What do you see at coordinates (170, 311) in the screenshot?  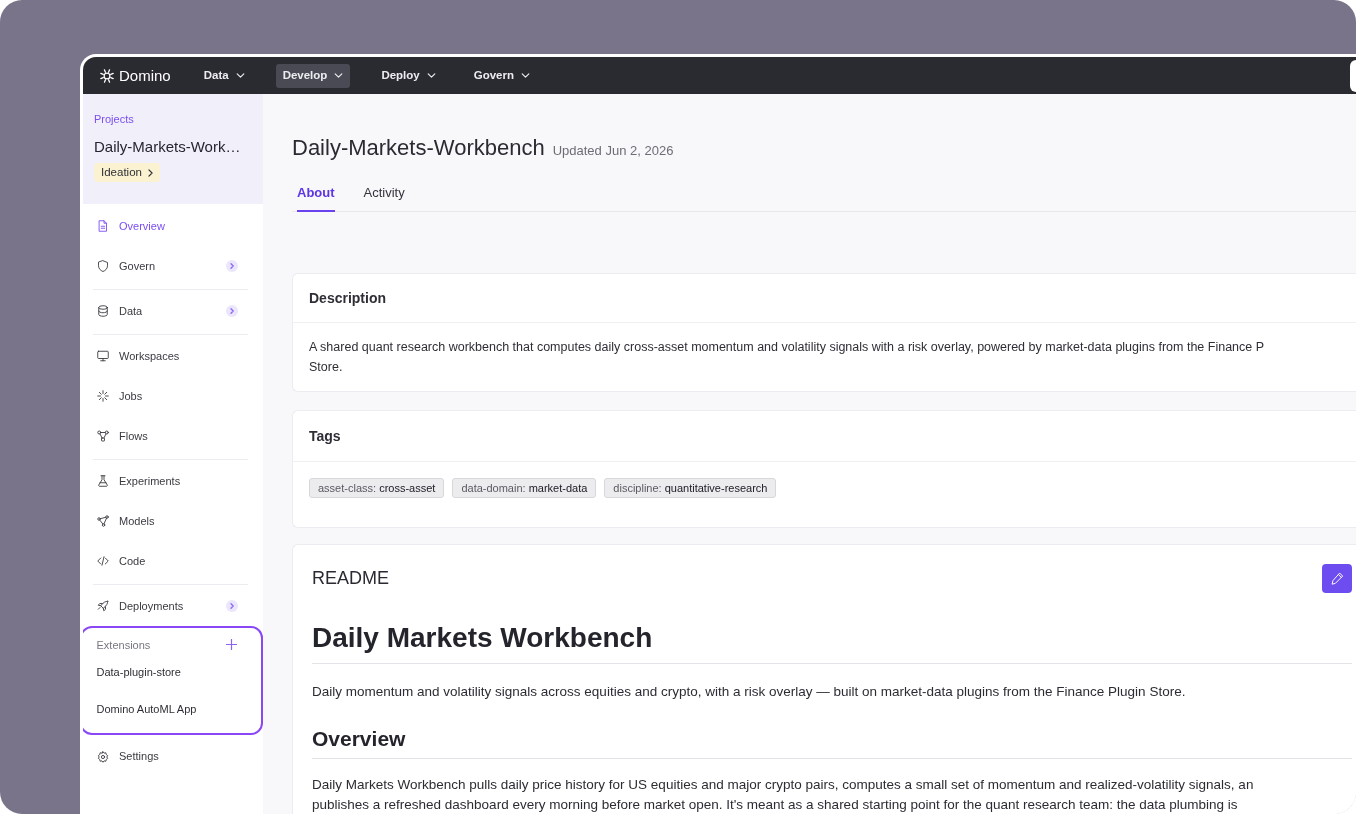 I see `sidebar-item: Data` at bounding box center [170, 311].